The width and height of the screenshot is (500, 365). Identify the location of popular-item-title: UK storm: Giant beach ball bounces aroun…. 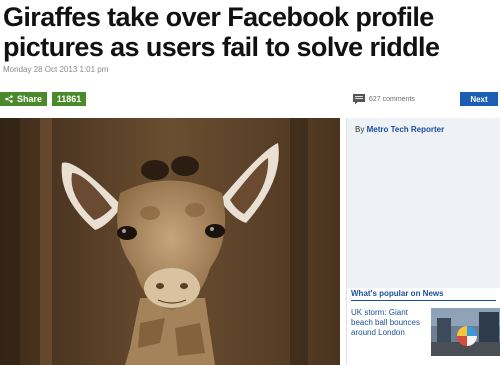
(387, 323).